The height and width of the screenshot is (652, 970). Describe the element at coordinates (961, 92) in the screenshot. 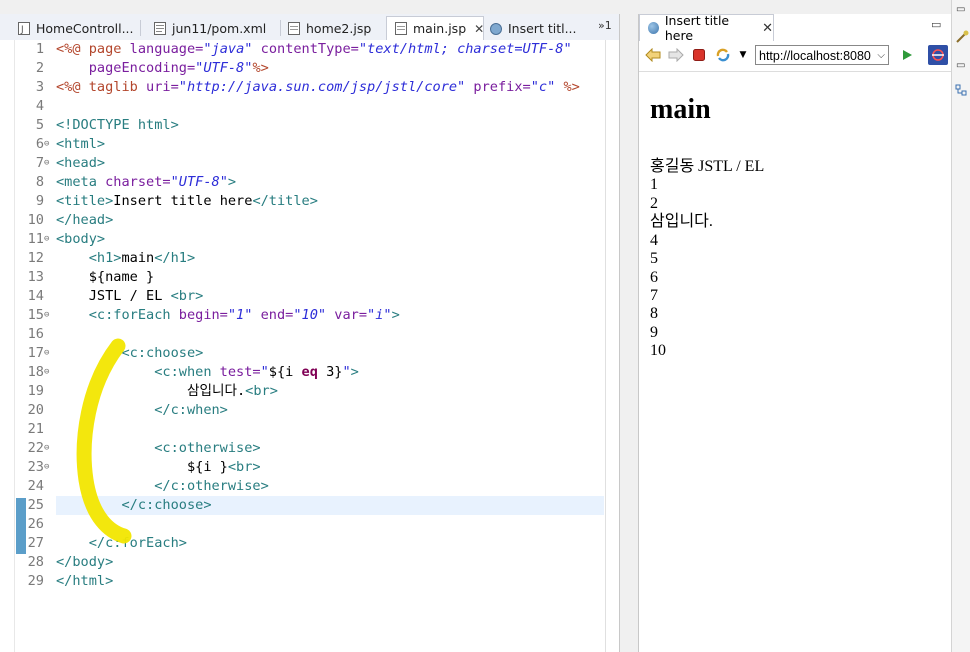

I see `outline-view-icon` at that location.